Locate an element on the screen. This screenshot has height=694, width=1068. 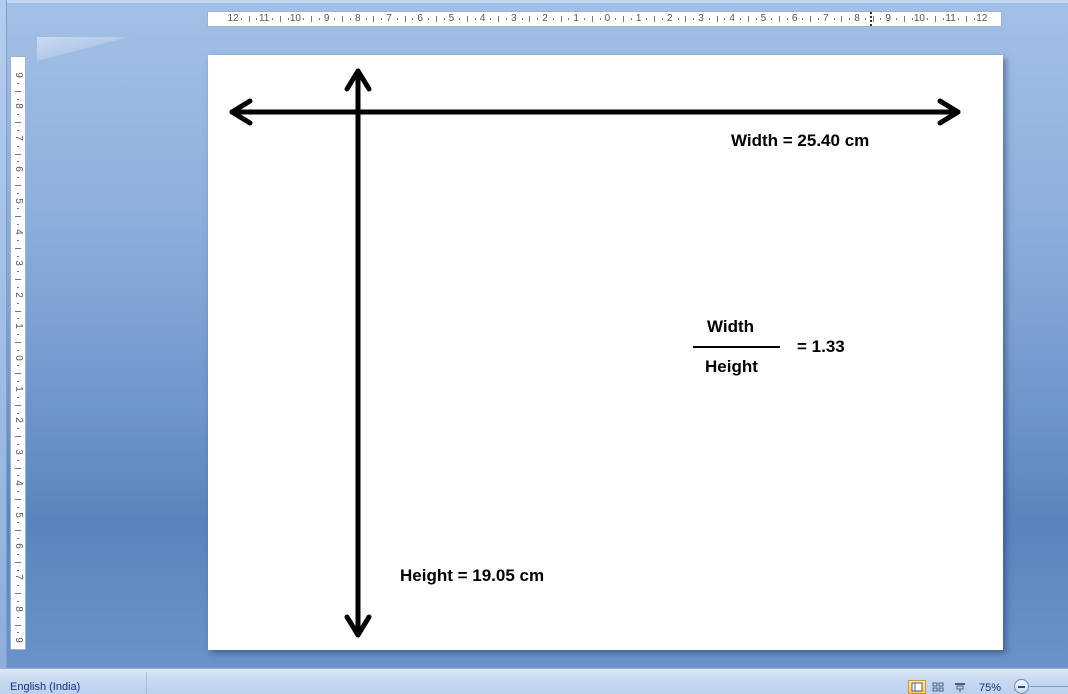
status-separator is located at coordinates (146, 683).